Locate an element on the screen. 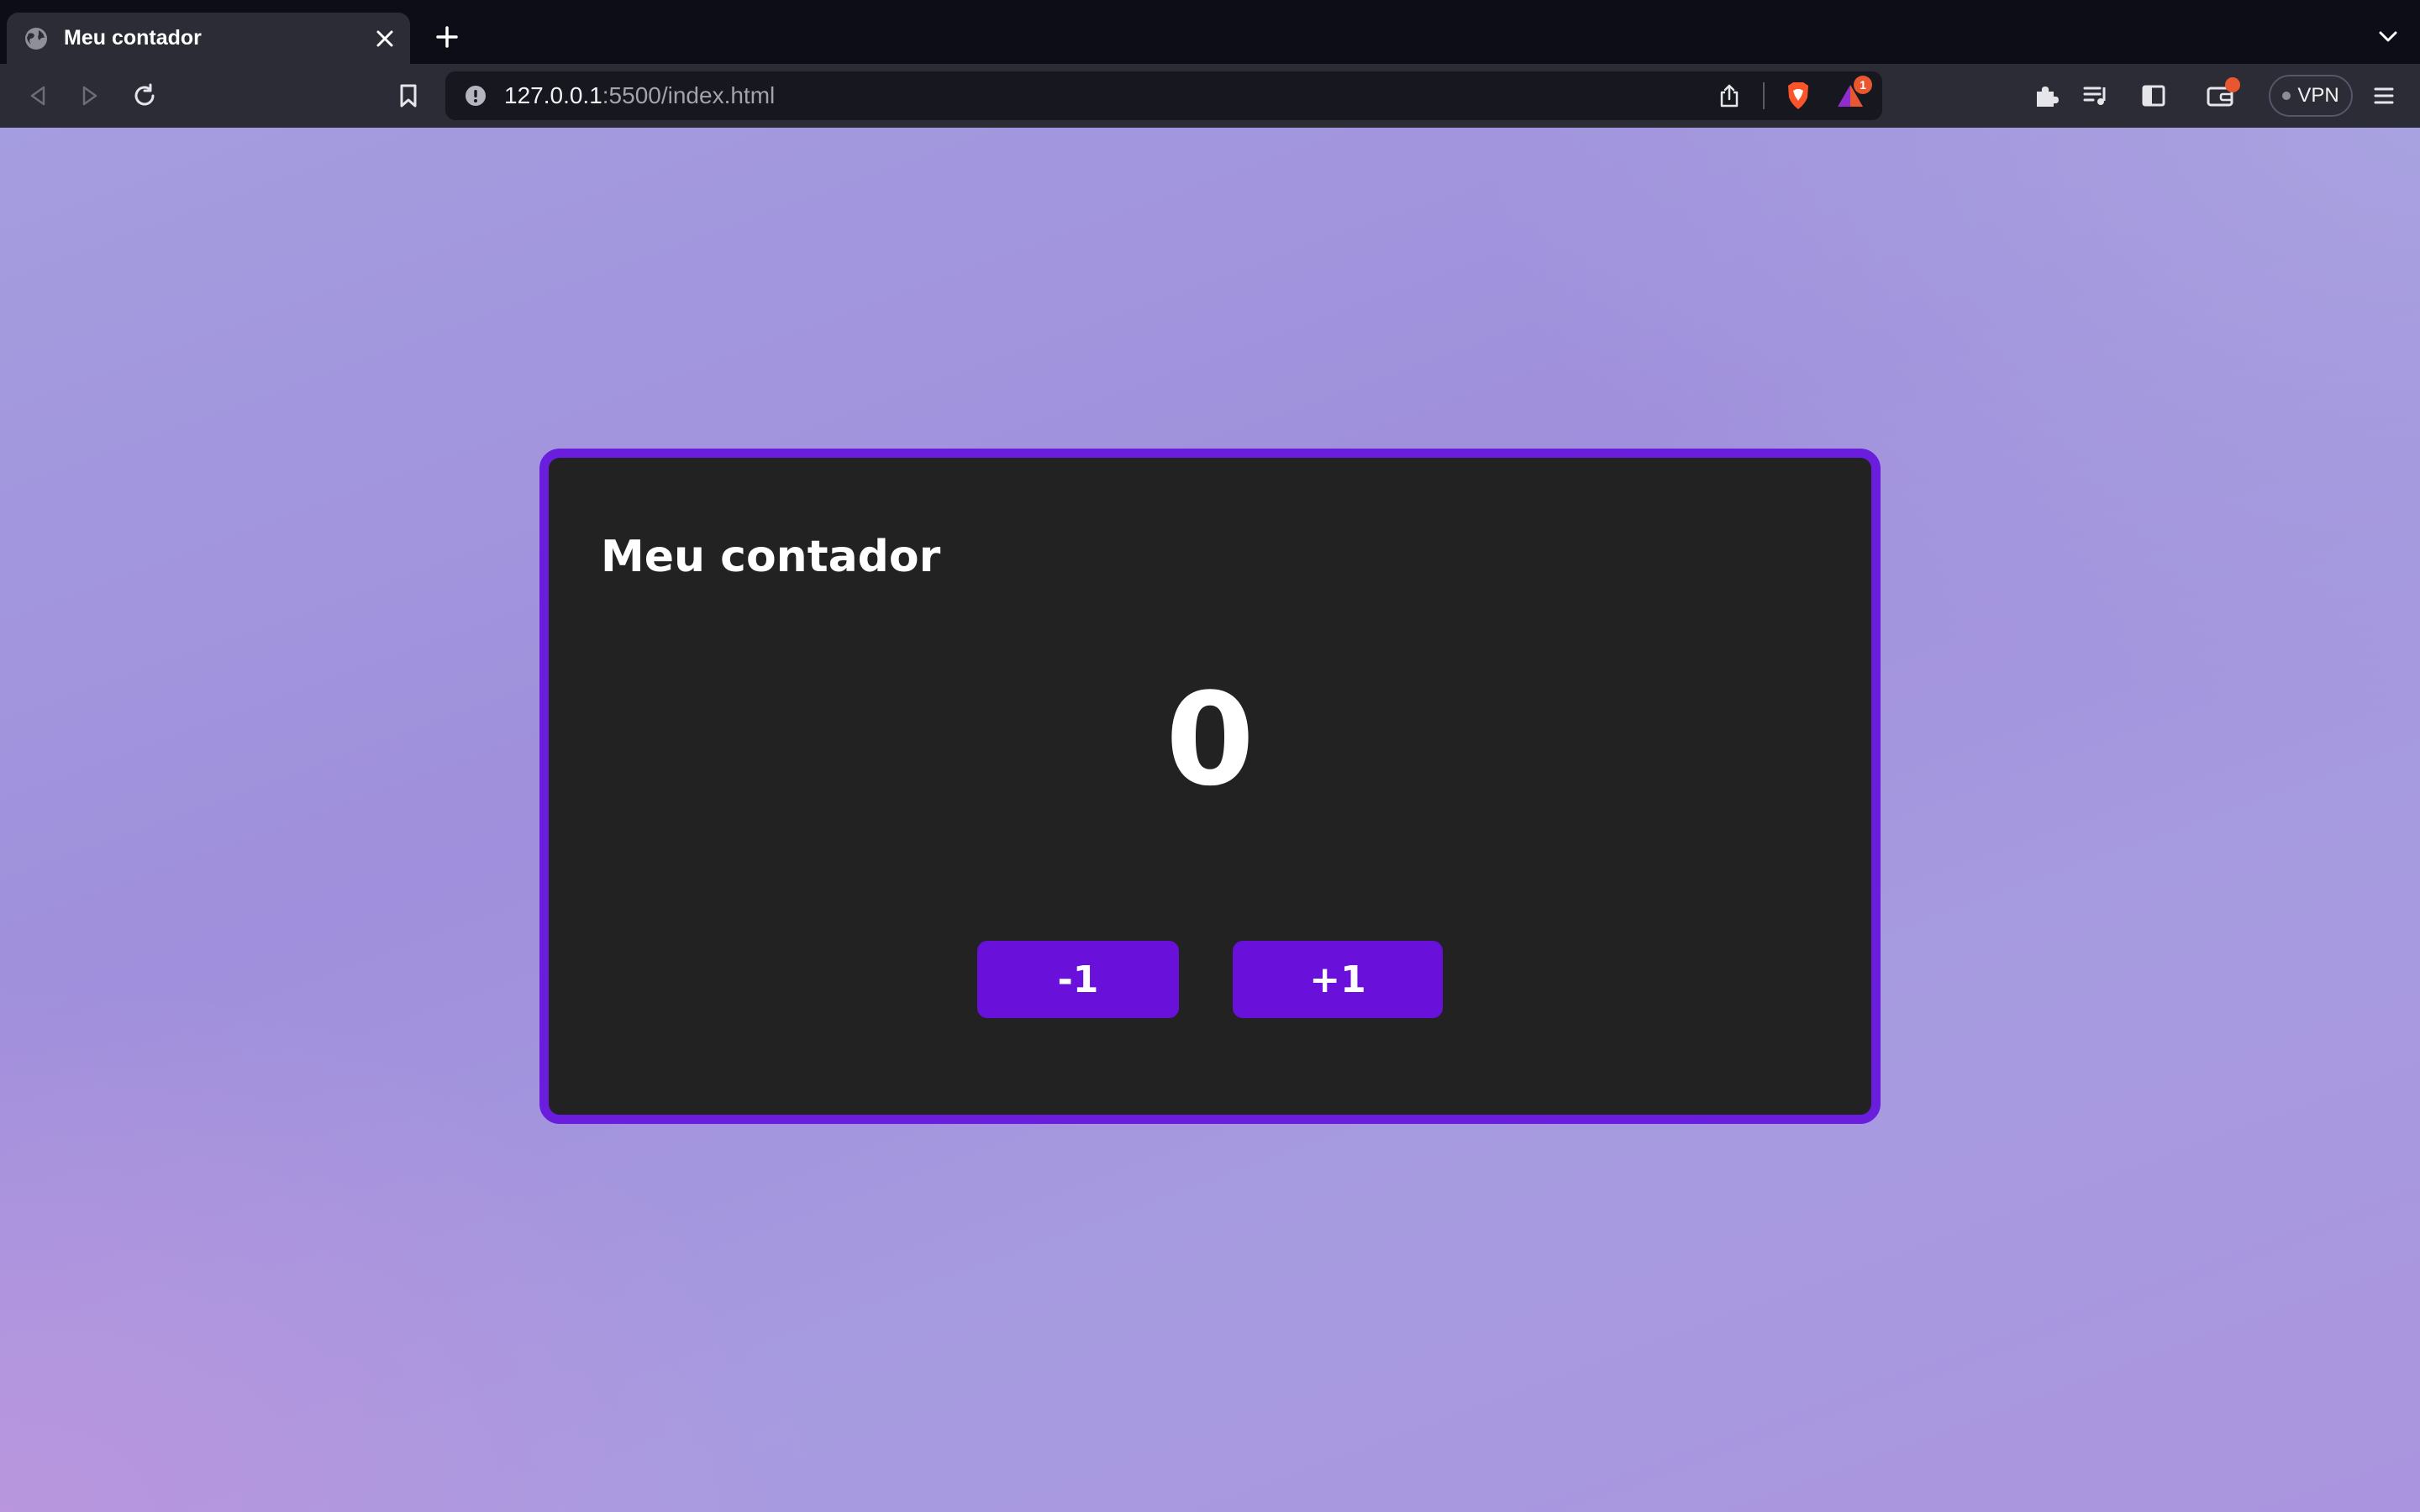  address-bar-actions: 1 is located at coordinates (1792, 95).